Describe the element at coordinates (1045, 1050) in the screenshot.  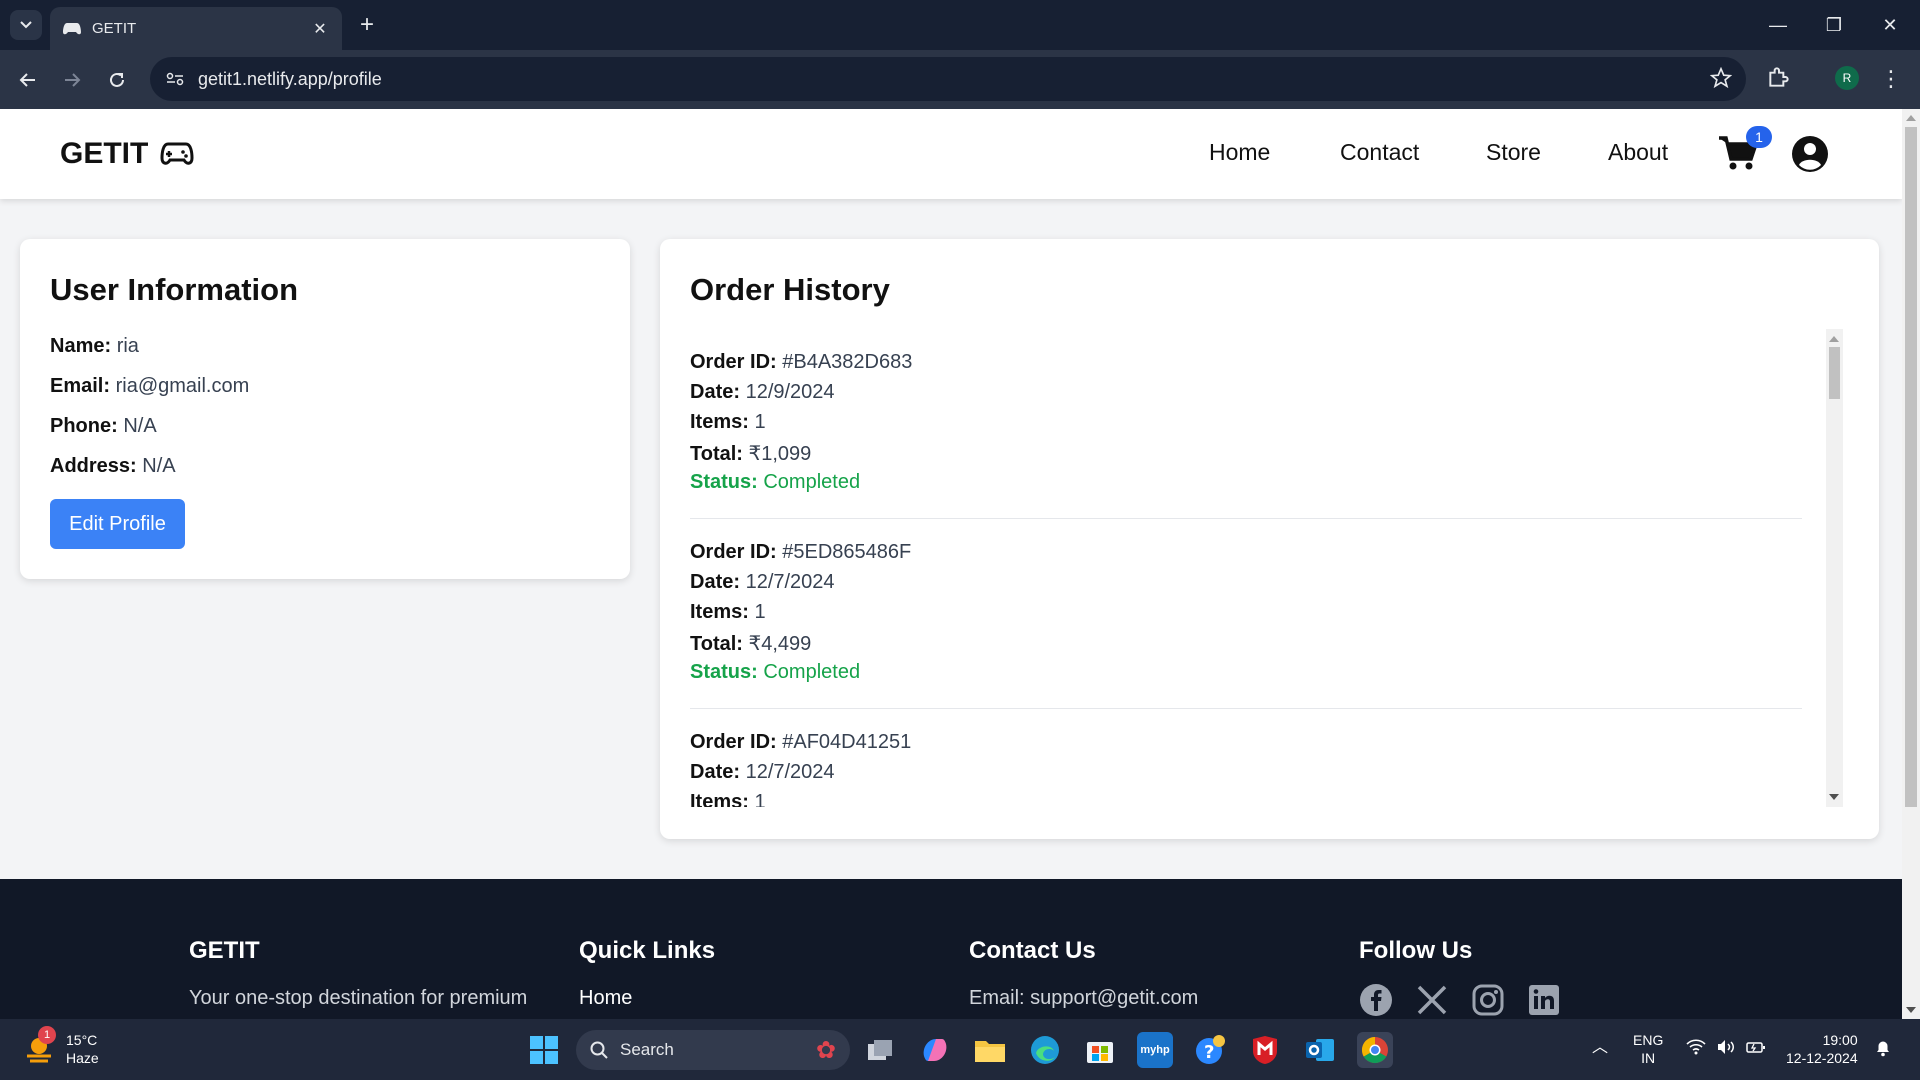
I see `edge-browser-icon` at that location.